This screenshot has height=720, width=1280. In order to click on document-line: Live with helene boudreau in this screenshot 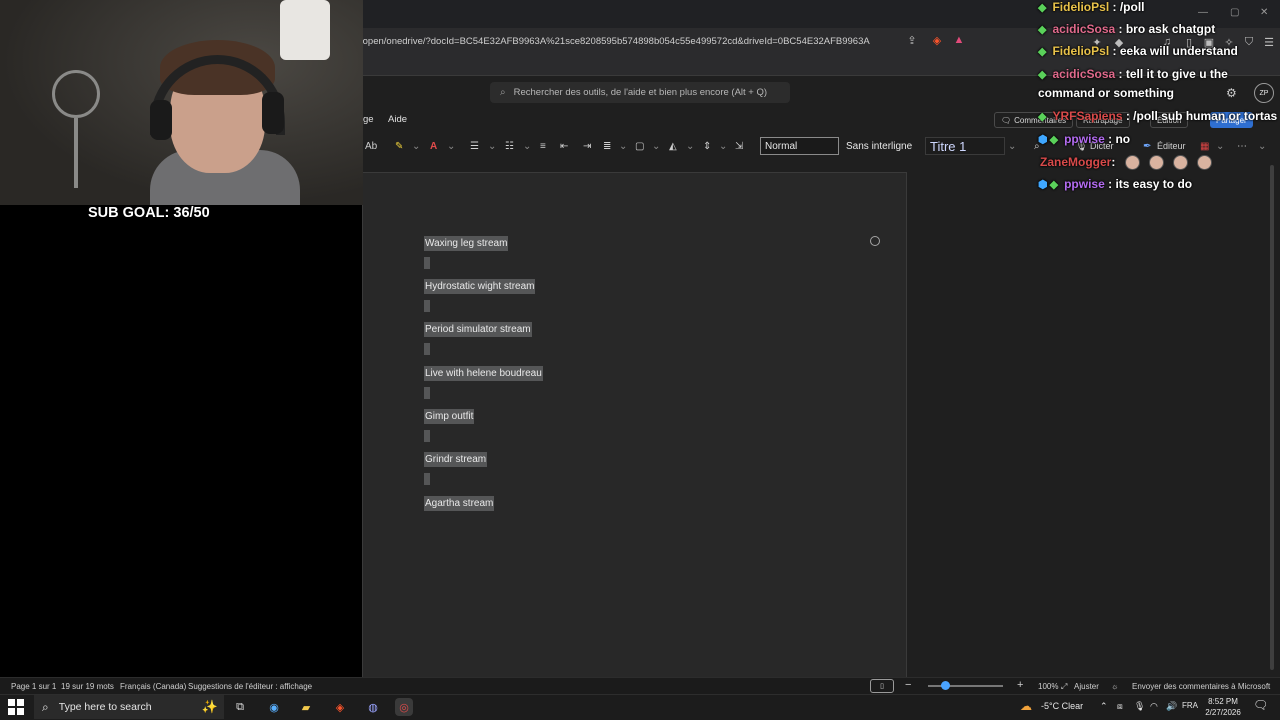, I will do `click(483, 373)`.